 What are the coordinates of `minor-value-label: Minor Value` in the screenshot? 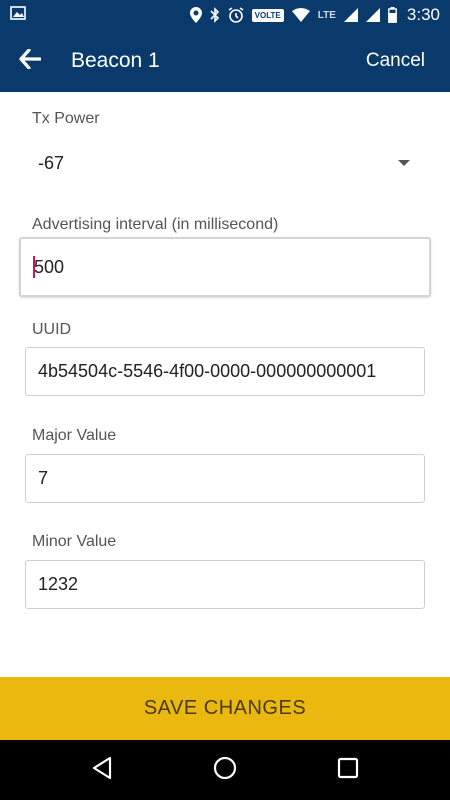 It's located at (74, 541).